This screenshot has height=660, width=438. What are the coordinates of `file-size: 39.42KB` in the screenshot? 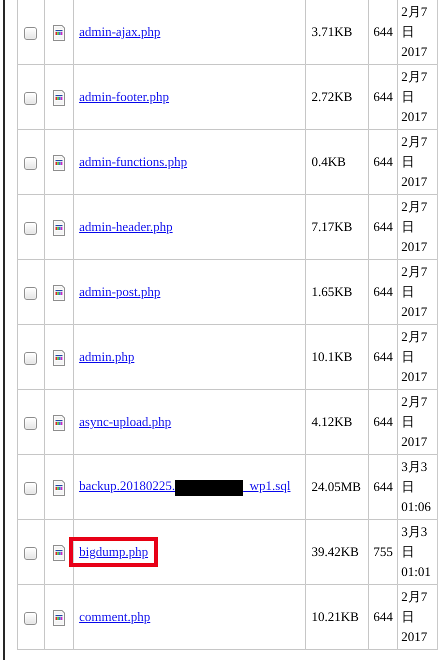 It's located at (335, 551).